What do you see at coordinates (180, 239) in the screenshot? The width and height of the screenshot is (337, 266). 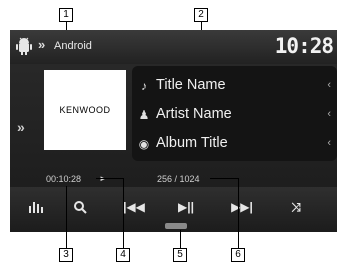 I see `callout-5-leader` at bounding box center [180, 239].